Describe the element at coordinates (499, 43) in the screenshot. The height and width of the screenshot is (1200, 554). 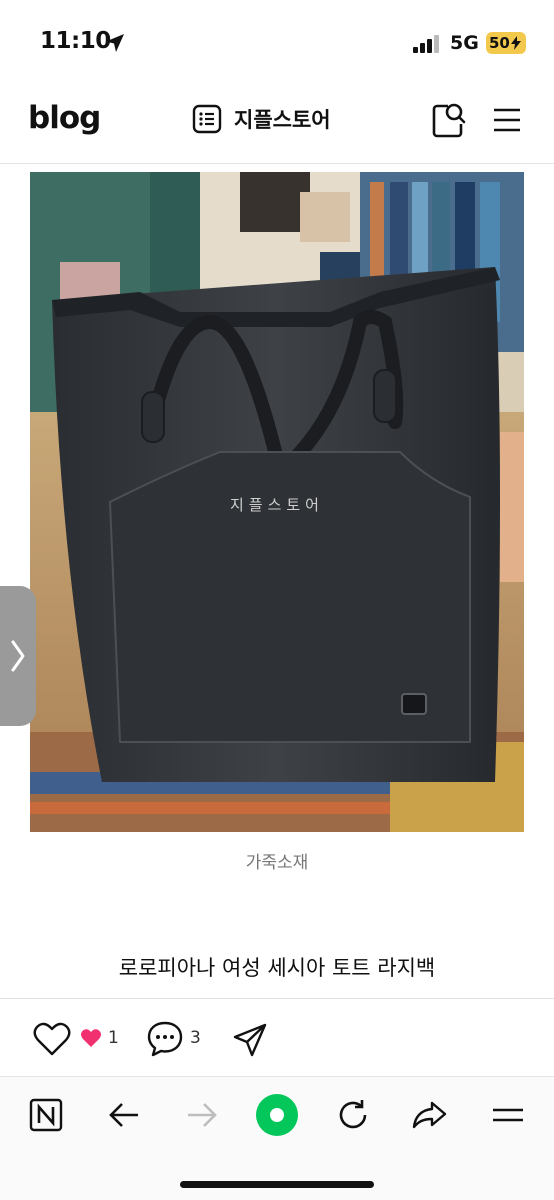
I see `battery-level: 50` at that location.